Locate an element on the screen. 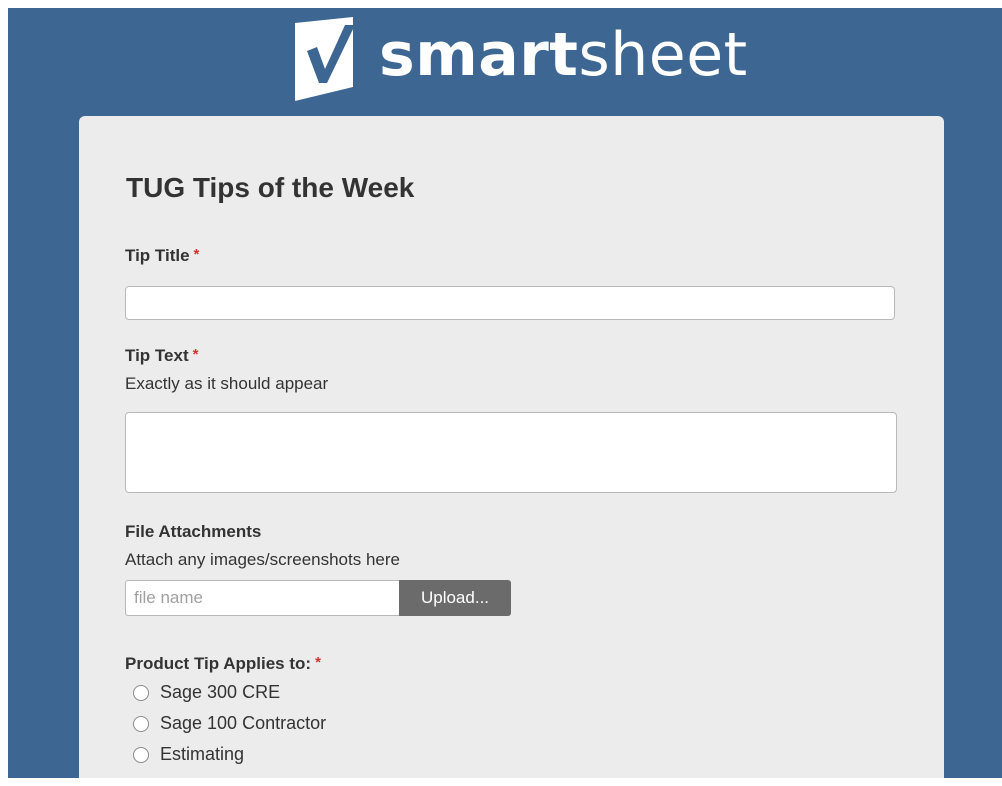 The width and height of the screenshot is (1002, 786). tip-title-input is located at coordinates (510, 303).